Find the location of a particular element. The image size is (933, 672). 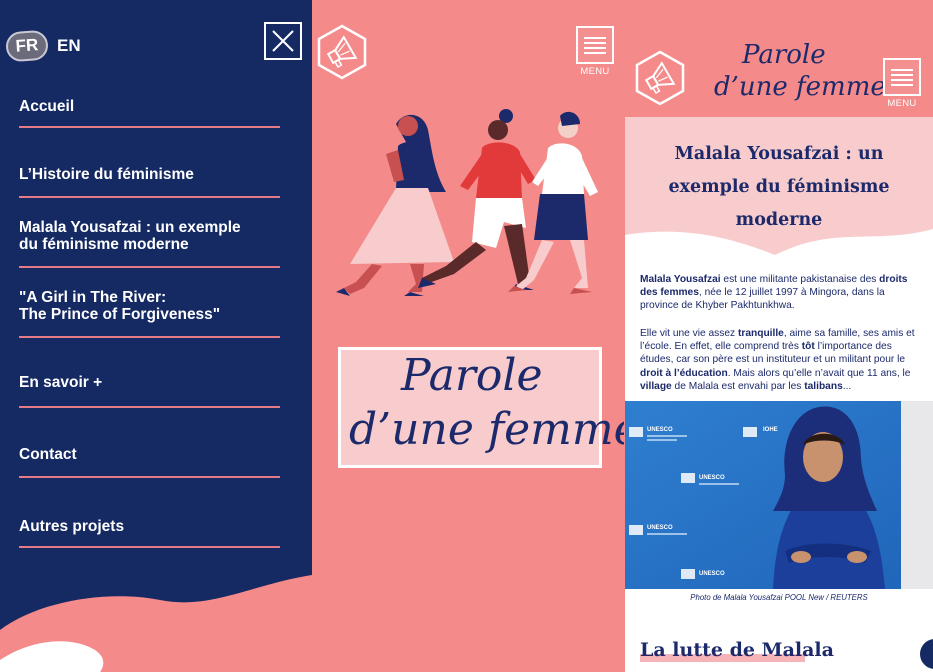

menu-item-autres-projets: Autres projets is located at coordinates (149, 526).